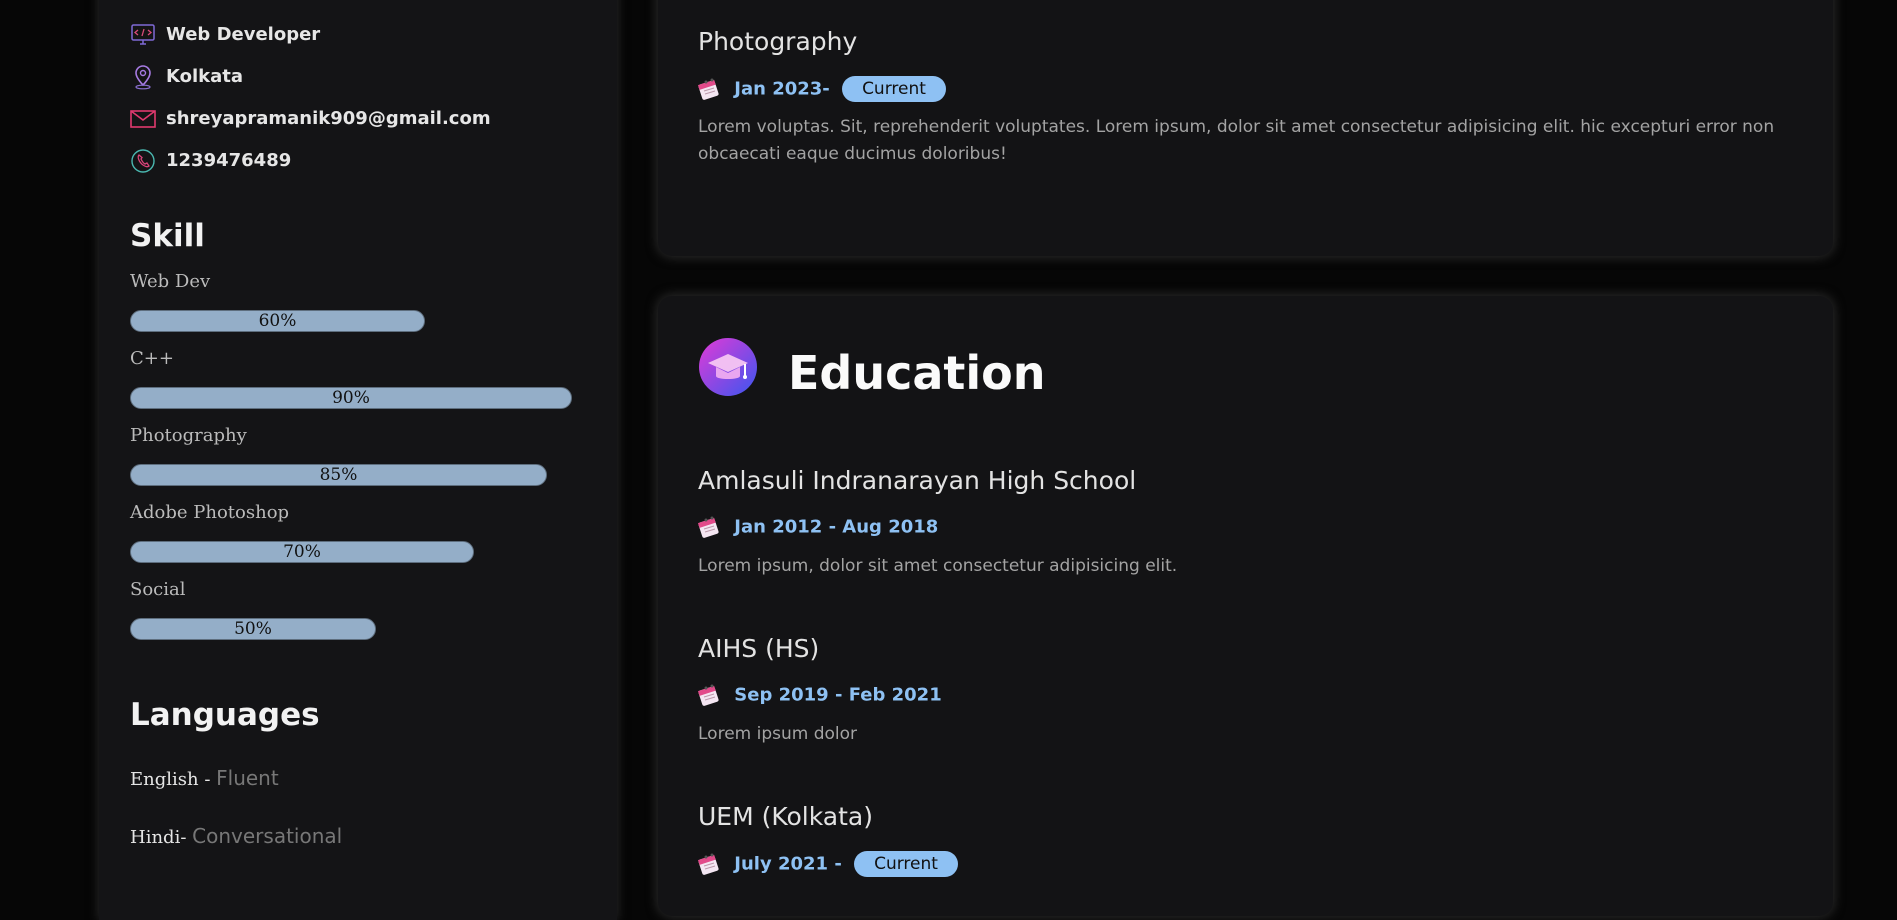  Describe the element at coordinates (351, 398) in the screenshot. I see `skill-progress-bar: 90%` at that location.